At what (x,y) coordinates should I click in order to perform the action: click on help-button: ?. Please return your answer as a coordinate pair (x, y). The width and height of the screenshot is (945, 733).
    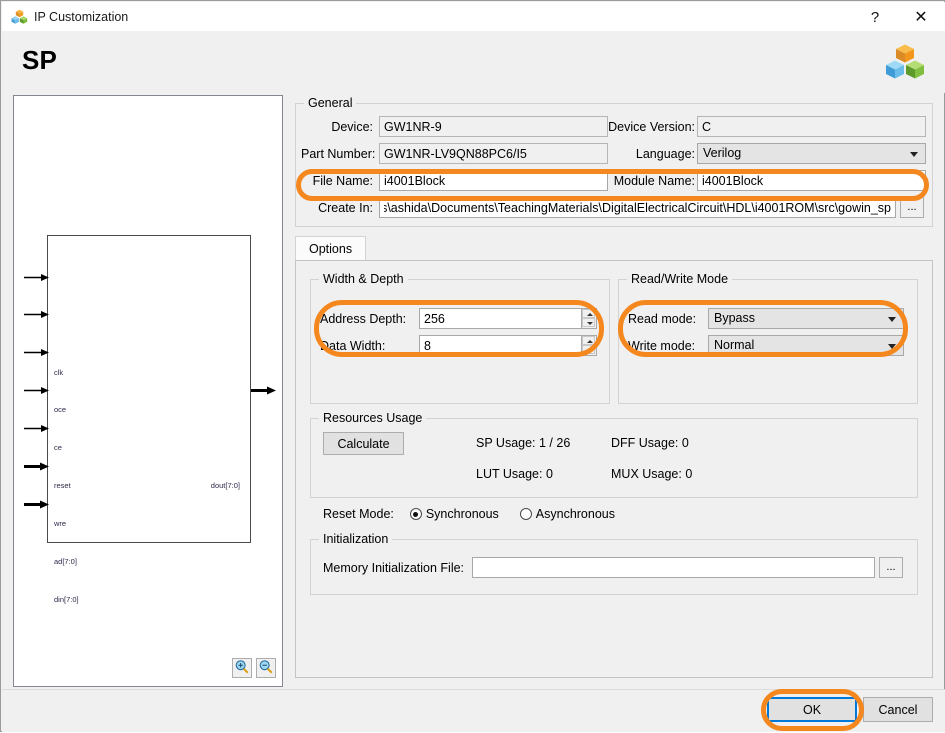
    Looking at the image, I should click on (875, 17).